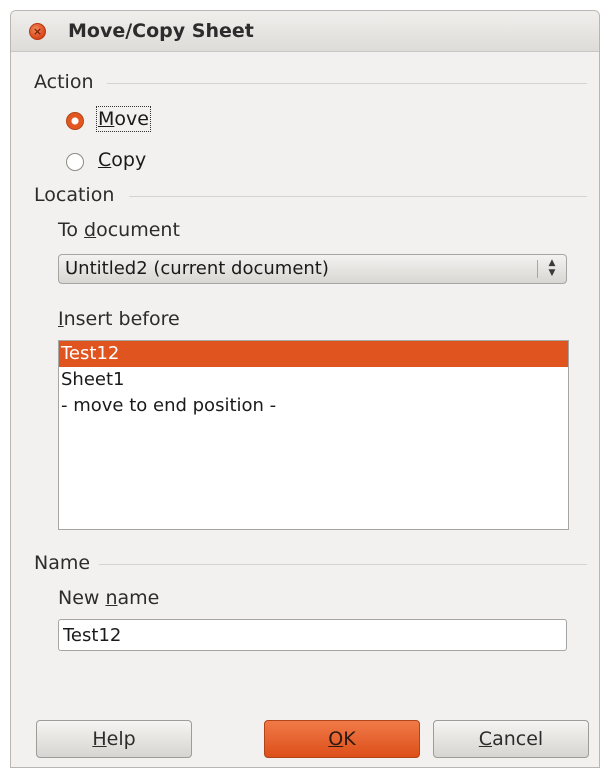  What do you see at coordinates (343, 564) in the screenshot?
I see `name-divider` at bounding box center [343, 564].